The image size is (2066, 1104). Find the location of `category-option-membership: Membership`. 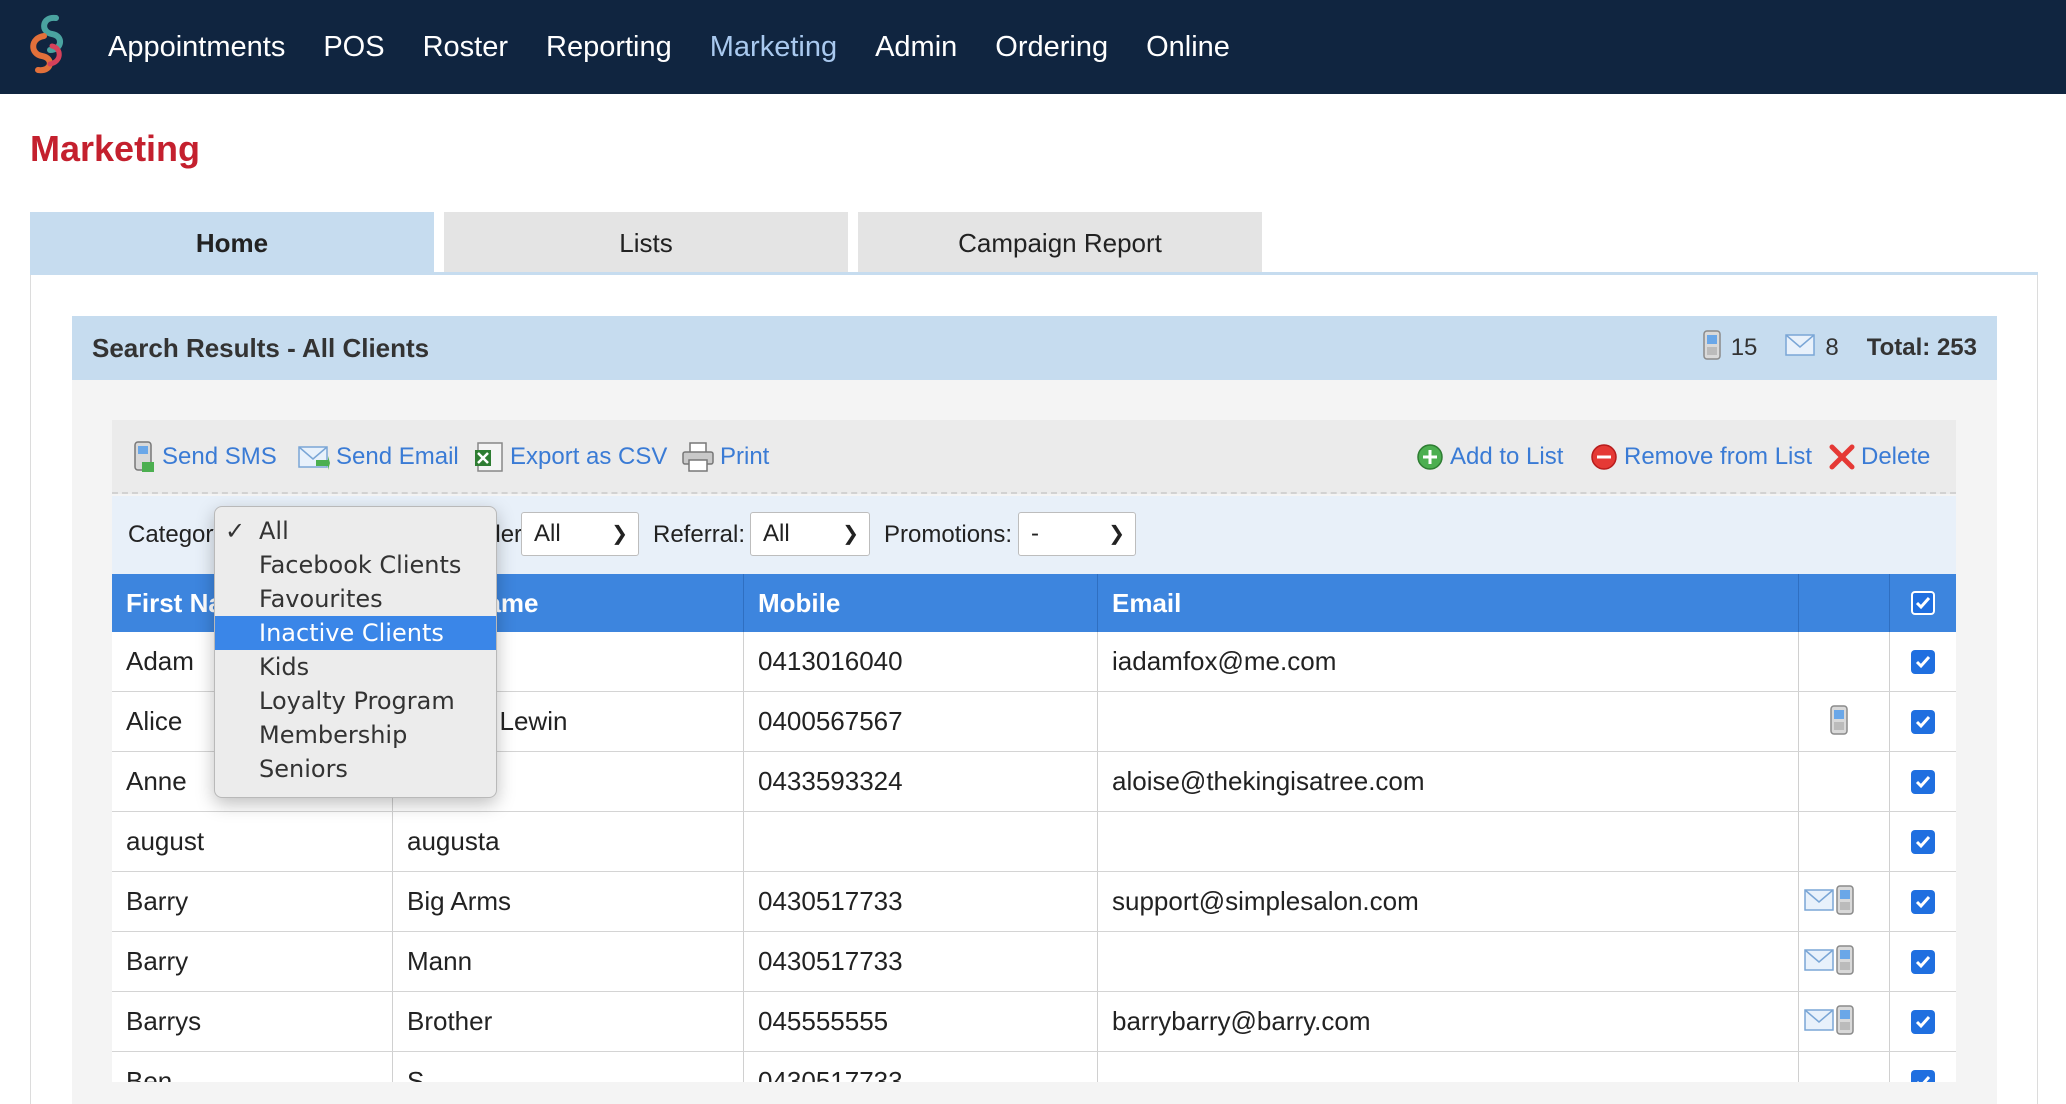

category-option-membership: Membership is located at coordinates (355, 735).